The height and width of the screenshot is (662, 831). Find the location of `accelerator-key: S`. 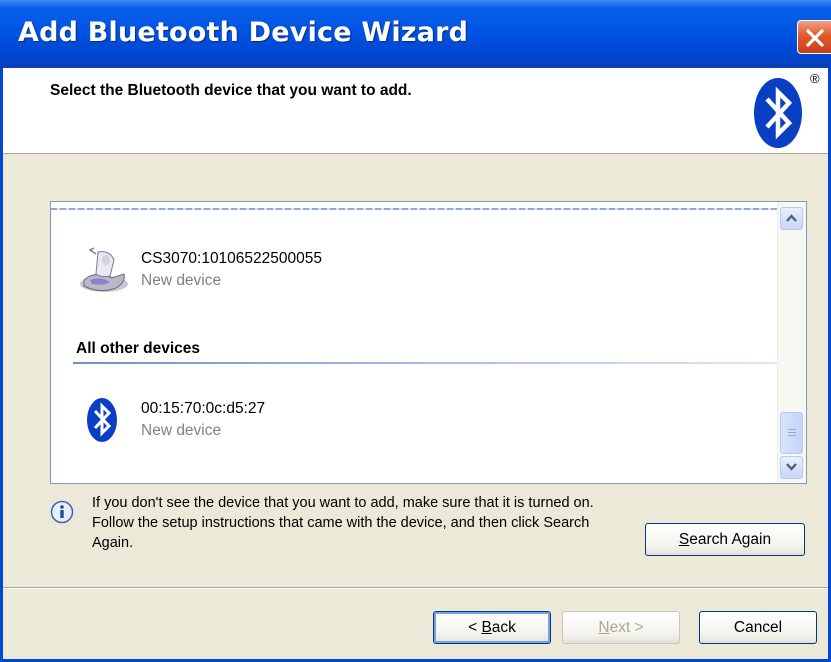

accelerator-key: S is located at coordinates (684, 539).